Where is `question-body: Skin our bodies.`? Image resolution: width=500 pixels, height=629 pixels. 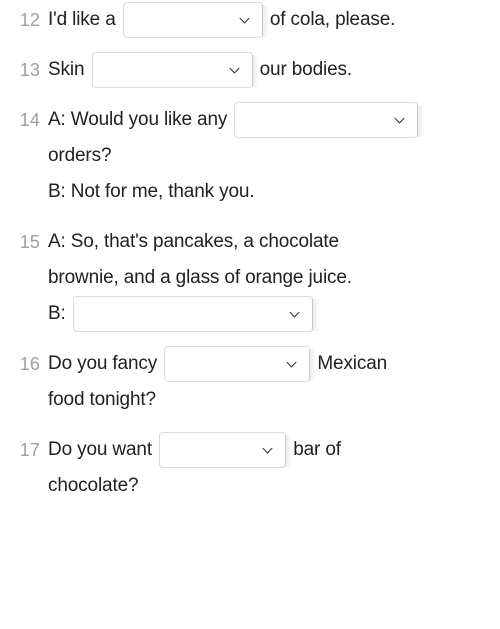
question-body: Skin our bodies. is located at coordinates (273, 70).